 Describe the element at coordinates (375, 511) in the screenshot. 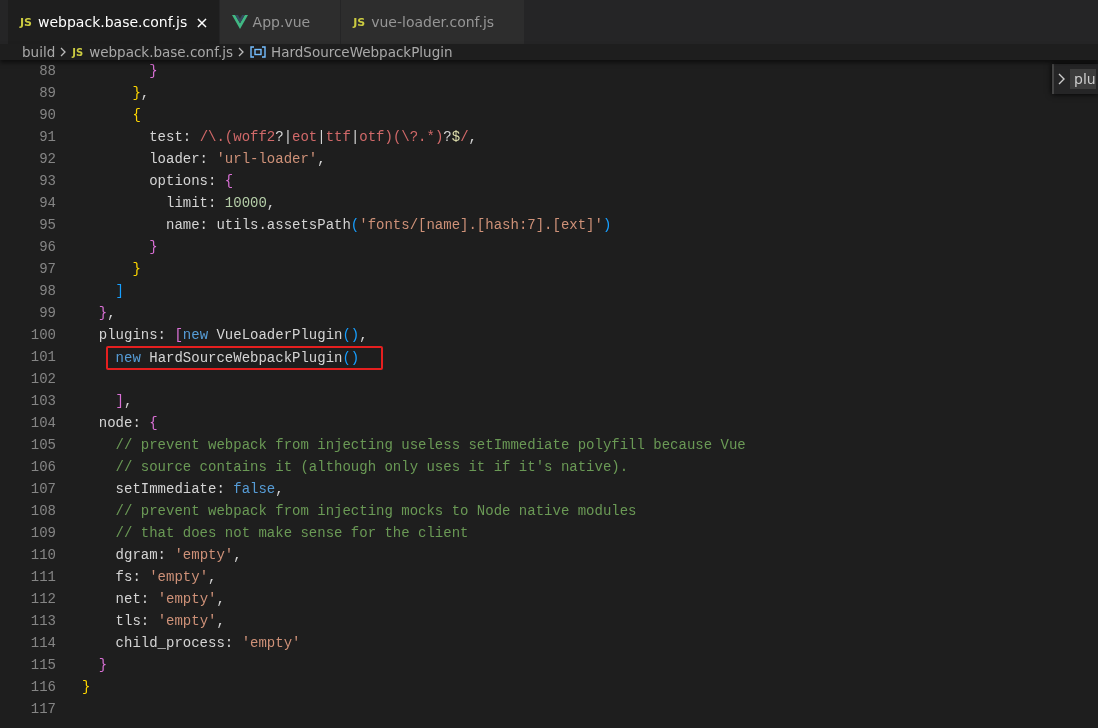

I see `code-line: // prevent webpack from injecting mocks to Node native modules` at that location.